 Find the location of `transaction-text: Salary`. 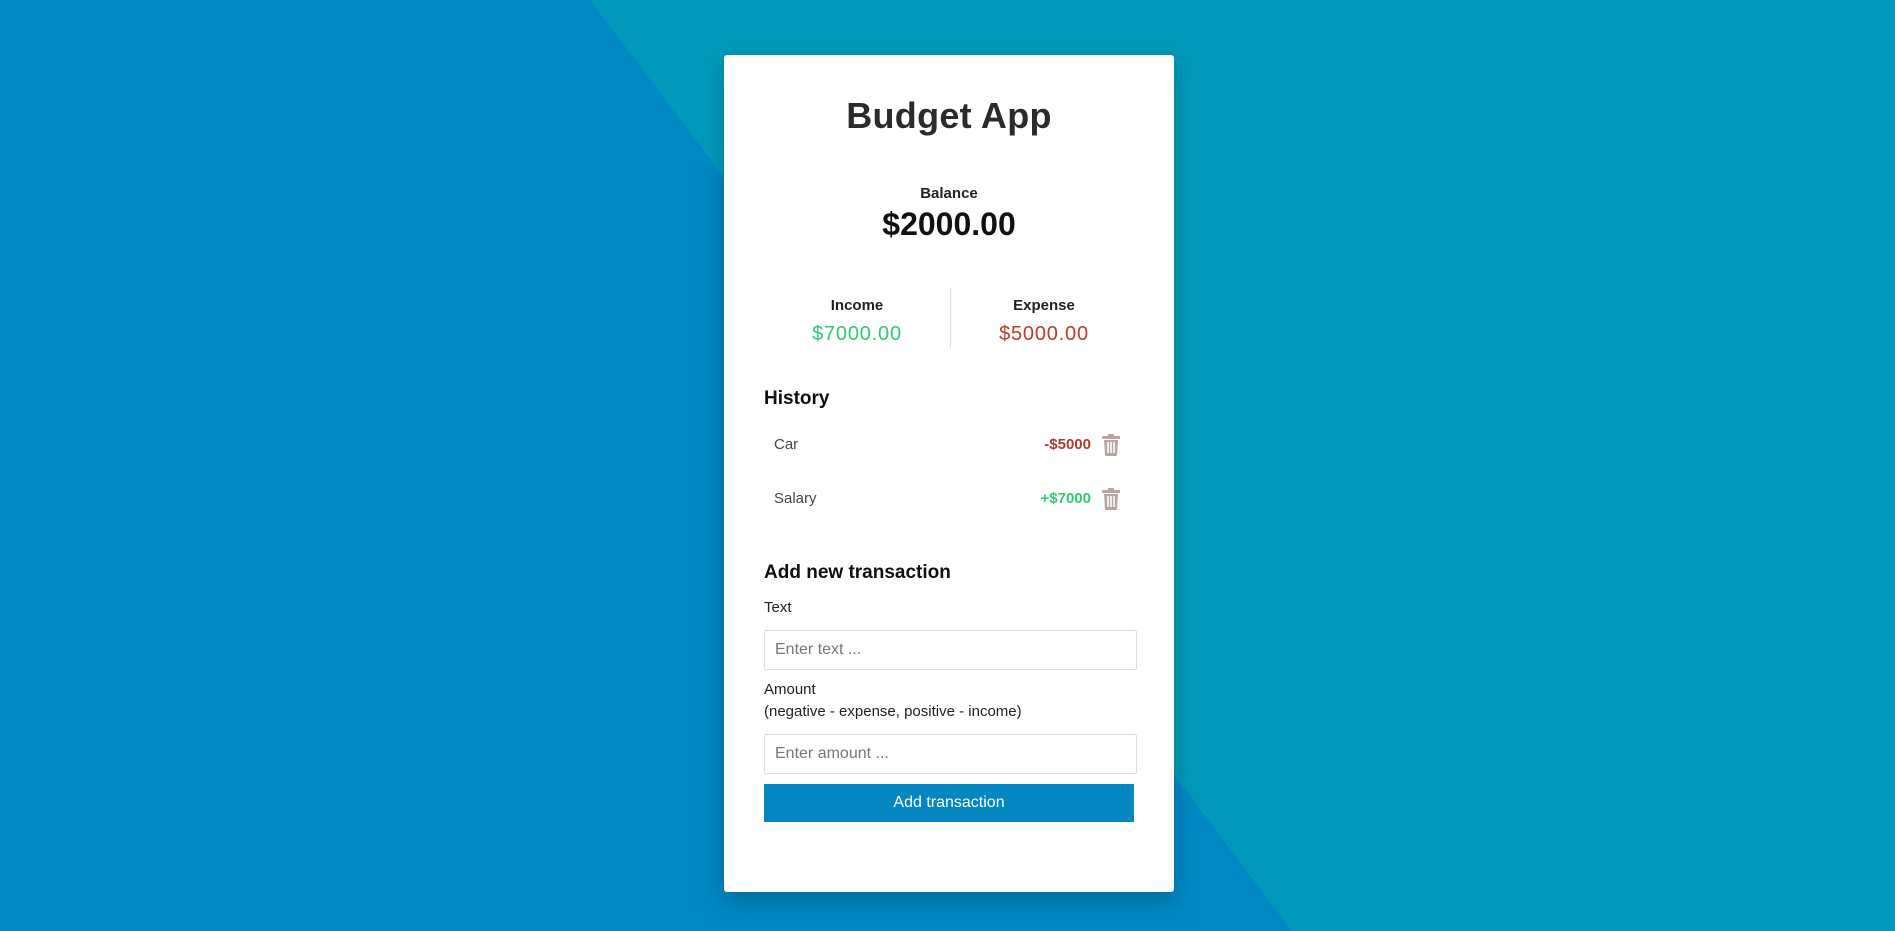

transaction-text: Salary is located at coordinates (795, 498).